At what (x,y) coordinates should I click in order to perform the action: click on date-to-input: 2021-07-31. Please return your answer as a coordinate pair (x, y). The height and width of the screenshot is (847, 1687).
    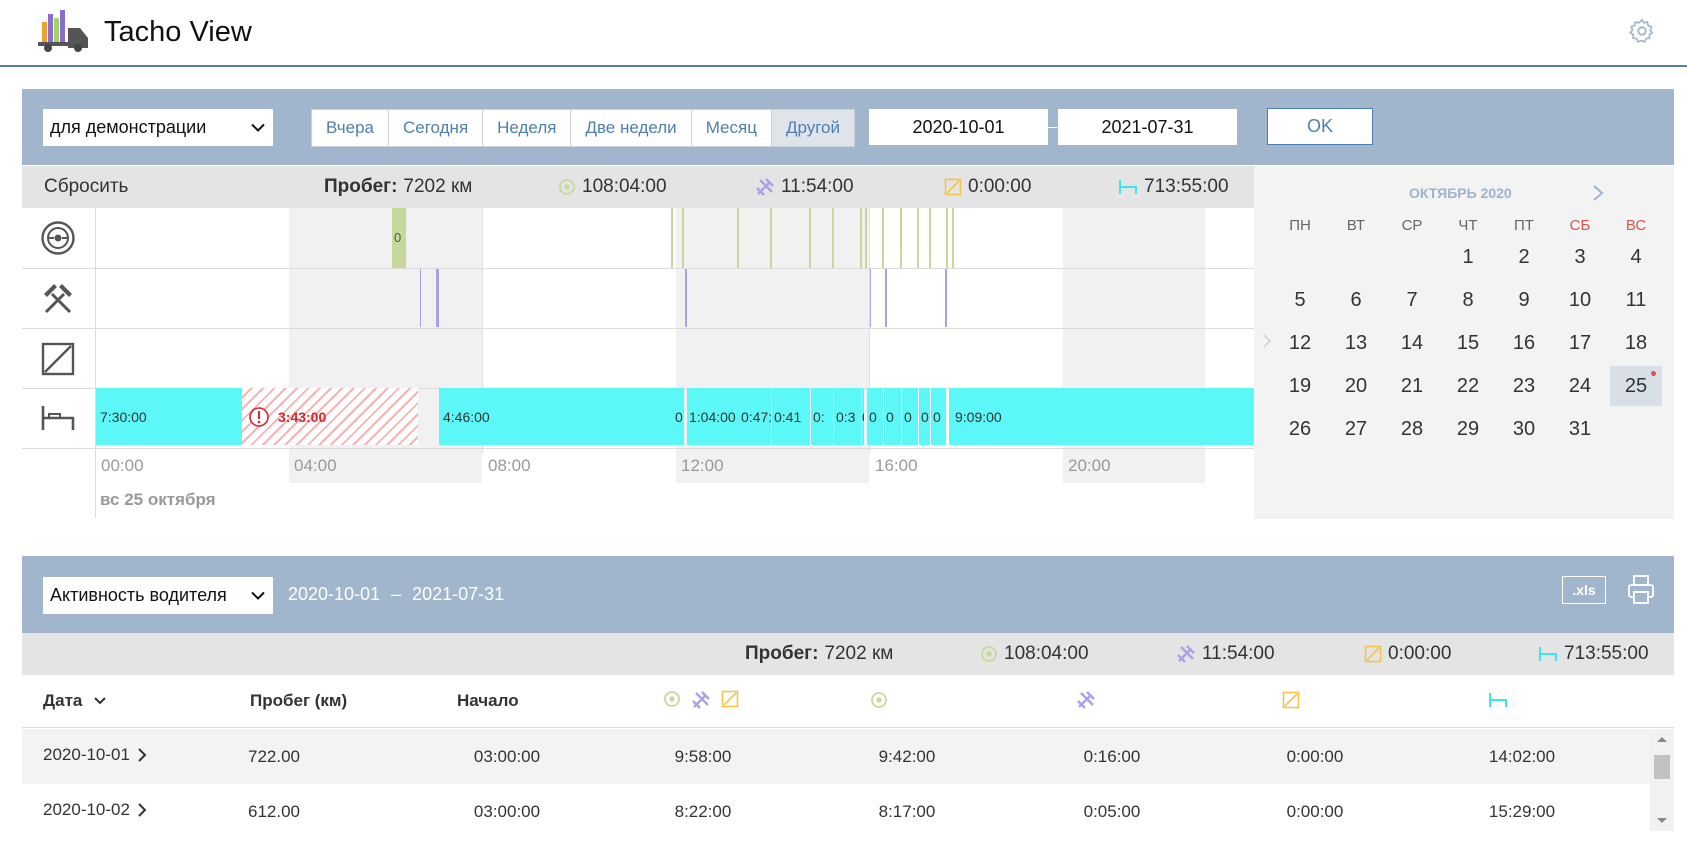
    Looking at the image, I should click on (1147, 127).